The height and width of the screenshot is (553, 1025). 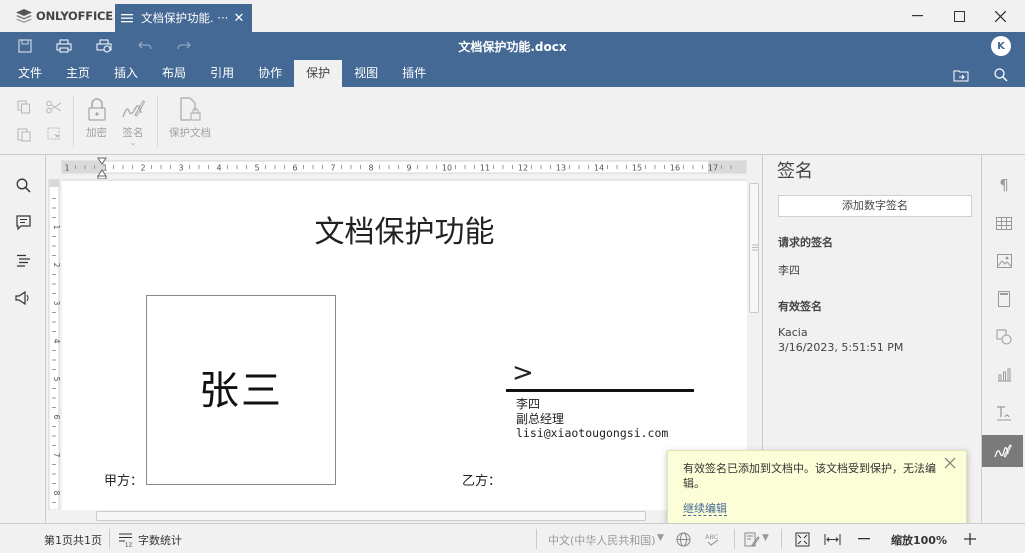 I want to click on vertical-ruler-scale: 1 2 3 4 5 6 7 8, so click(x=54, y=350).